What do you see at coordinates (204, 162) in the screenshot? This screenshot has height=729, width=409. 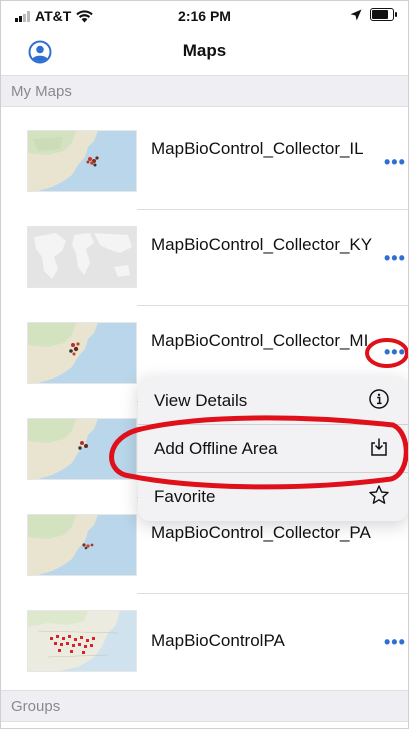 I see `map-list-item: MapBioControl_Collector_IL •••` at bounding box center [204, 162].